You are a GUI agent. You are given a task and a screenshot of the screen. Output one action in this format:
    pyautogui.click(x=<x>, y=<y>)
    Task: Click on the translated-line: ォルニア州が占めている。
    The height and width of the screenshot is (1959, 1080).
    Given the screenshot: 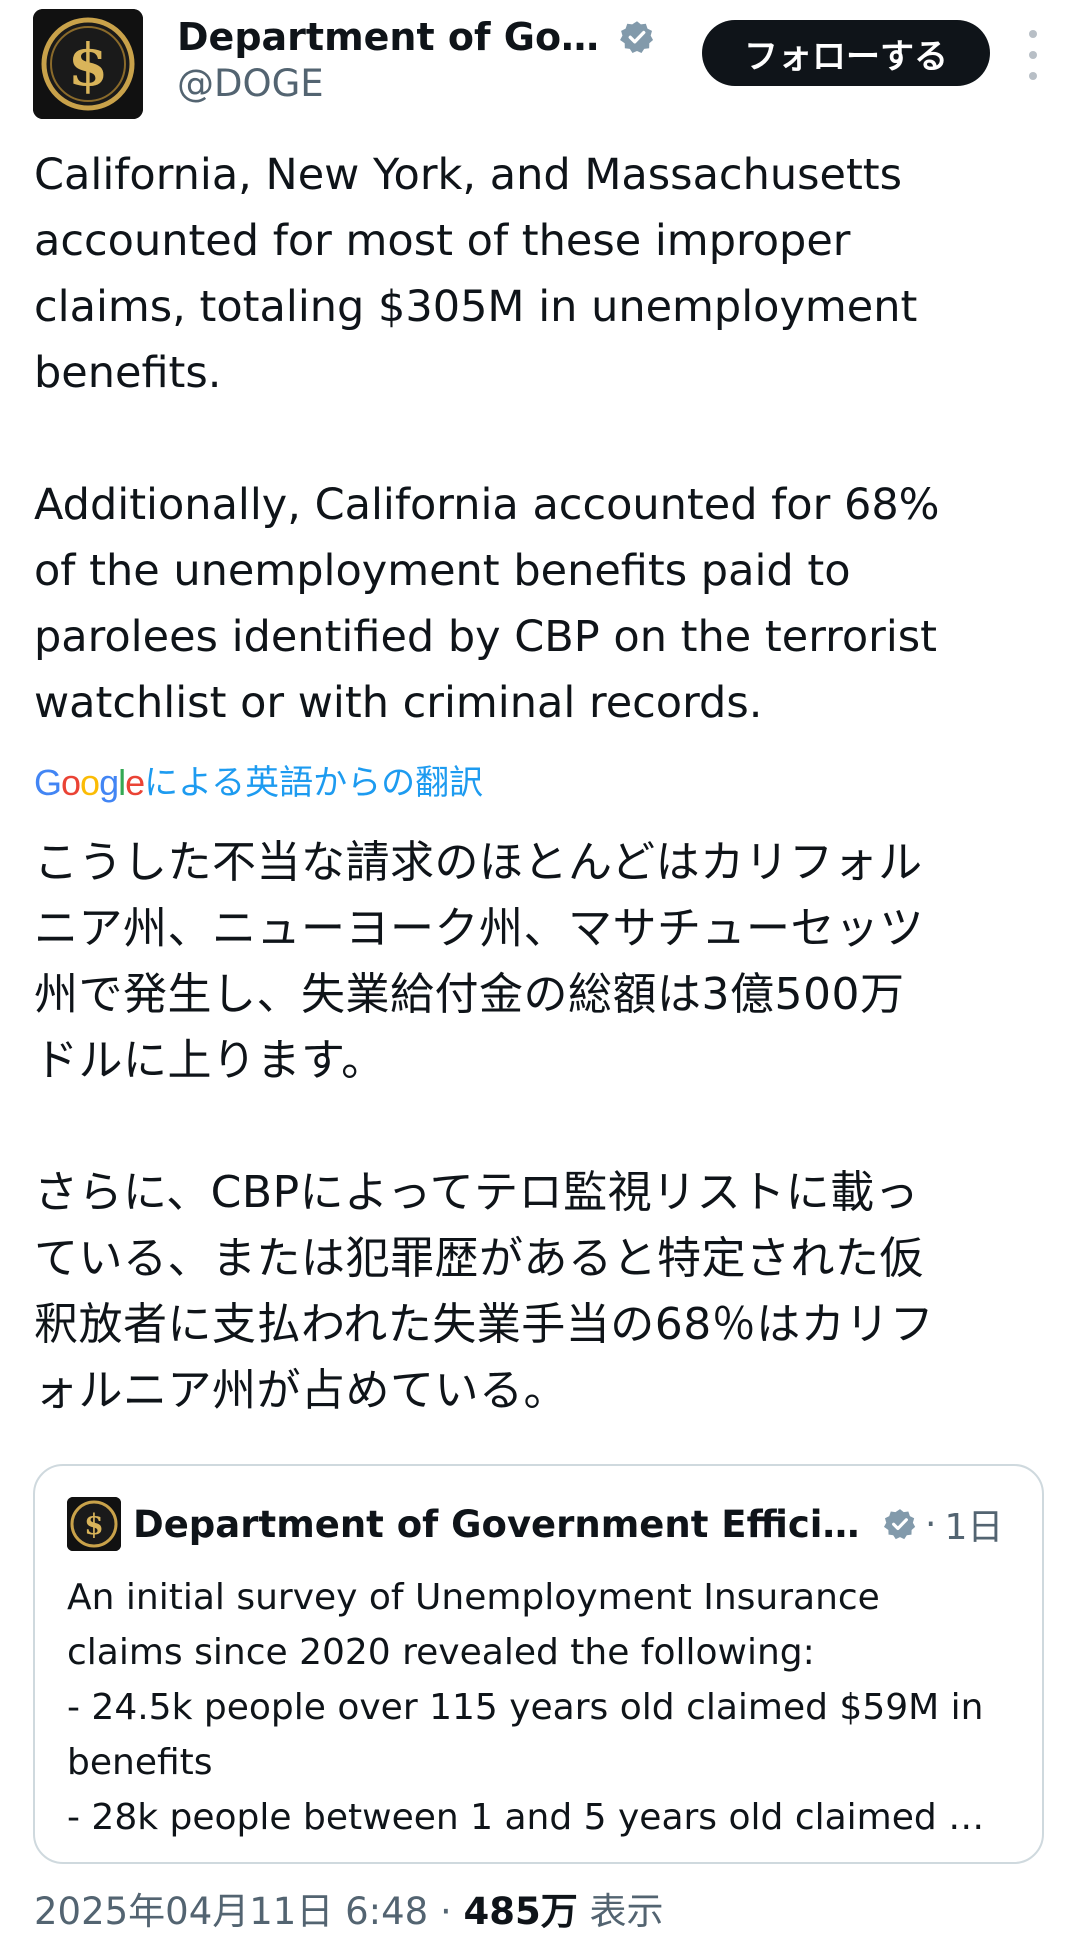 What is the action you would take?
    pyautogui.click(x=301, y=1390)
    